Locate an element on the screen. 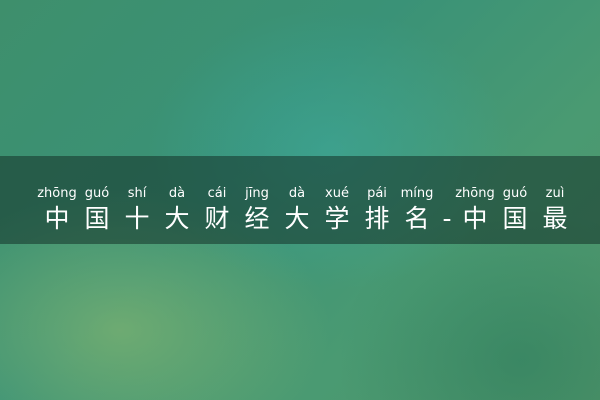 This screenshot has width=600, height=400. title-char-5: 财 is located at coordinates (217, 218).